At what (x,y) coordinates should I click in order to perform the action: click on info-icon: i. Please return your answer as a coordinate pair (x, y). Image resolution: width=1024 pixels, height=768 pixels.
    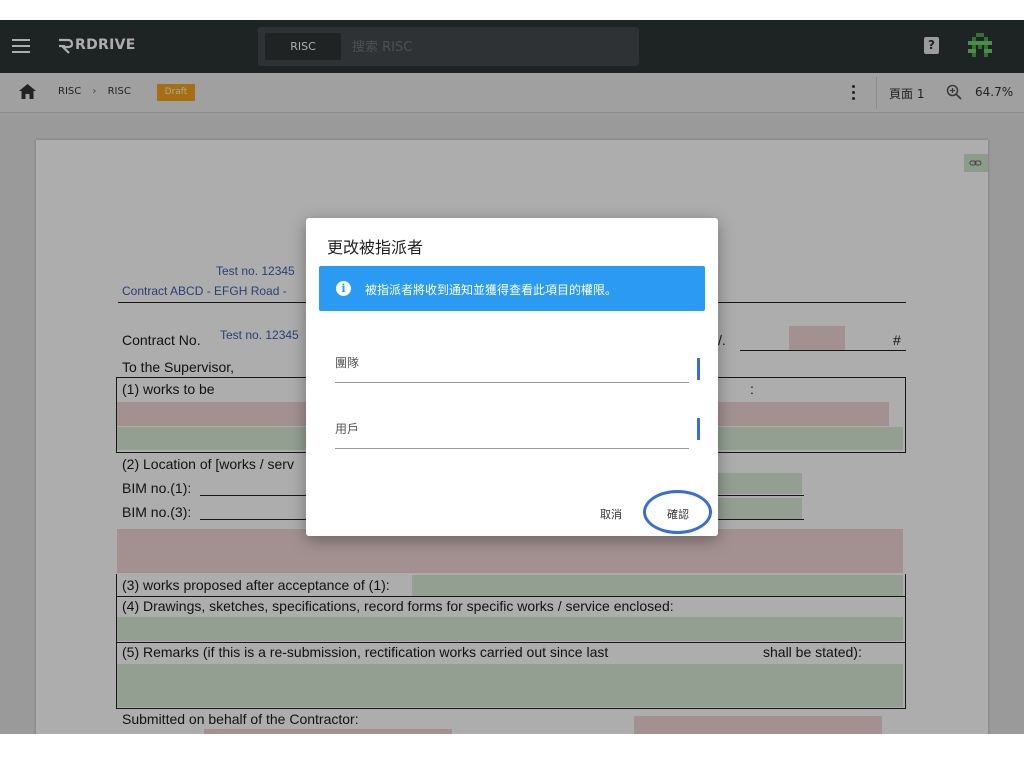
    Looking at the image, I should click on (343, 288).